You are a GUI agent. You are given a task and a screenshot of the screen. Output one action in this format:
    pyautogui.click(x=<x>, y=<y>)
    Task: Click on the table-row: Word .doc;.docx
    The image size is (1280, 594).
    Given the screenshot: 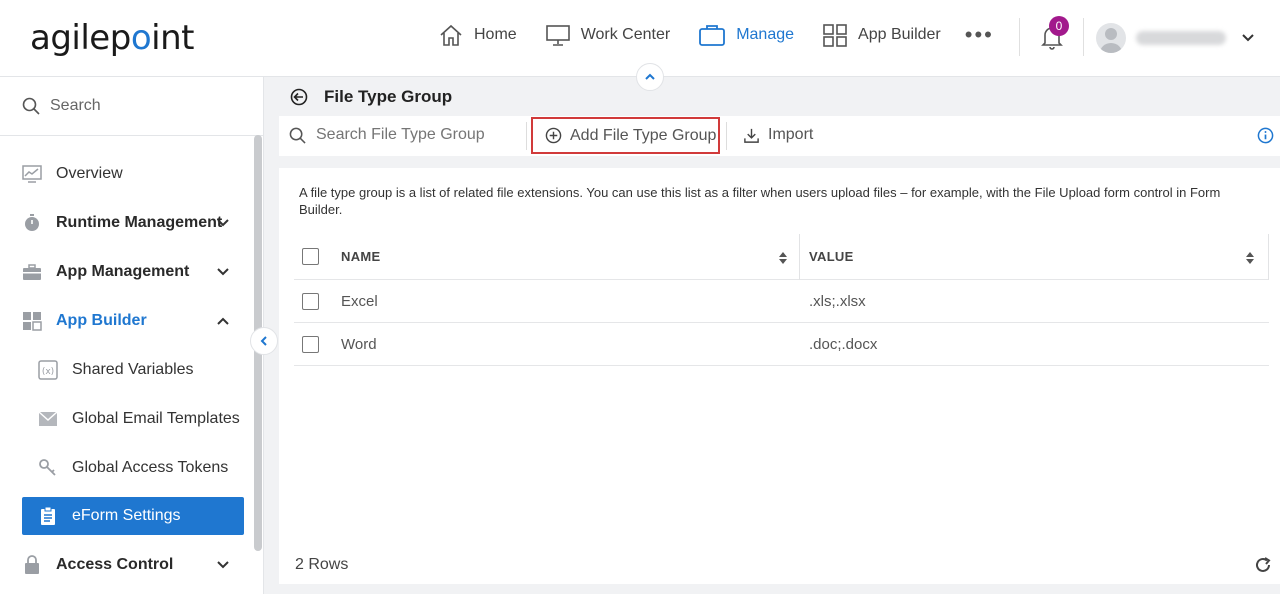 What is the action you would take?
    pyautogui.click(x=781, y=344)
    